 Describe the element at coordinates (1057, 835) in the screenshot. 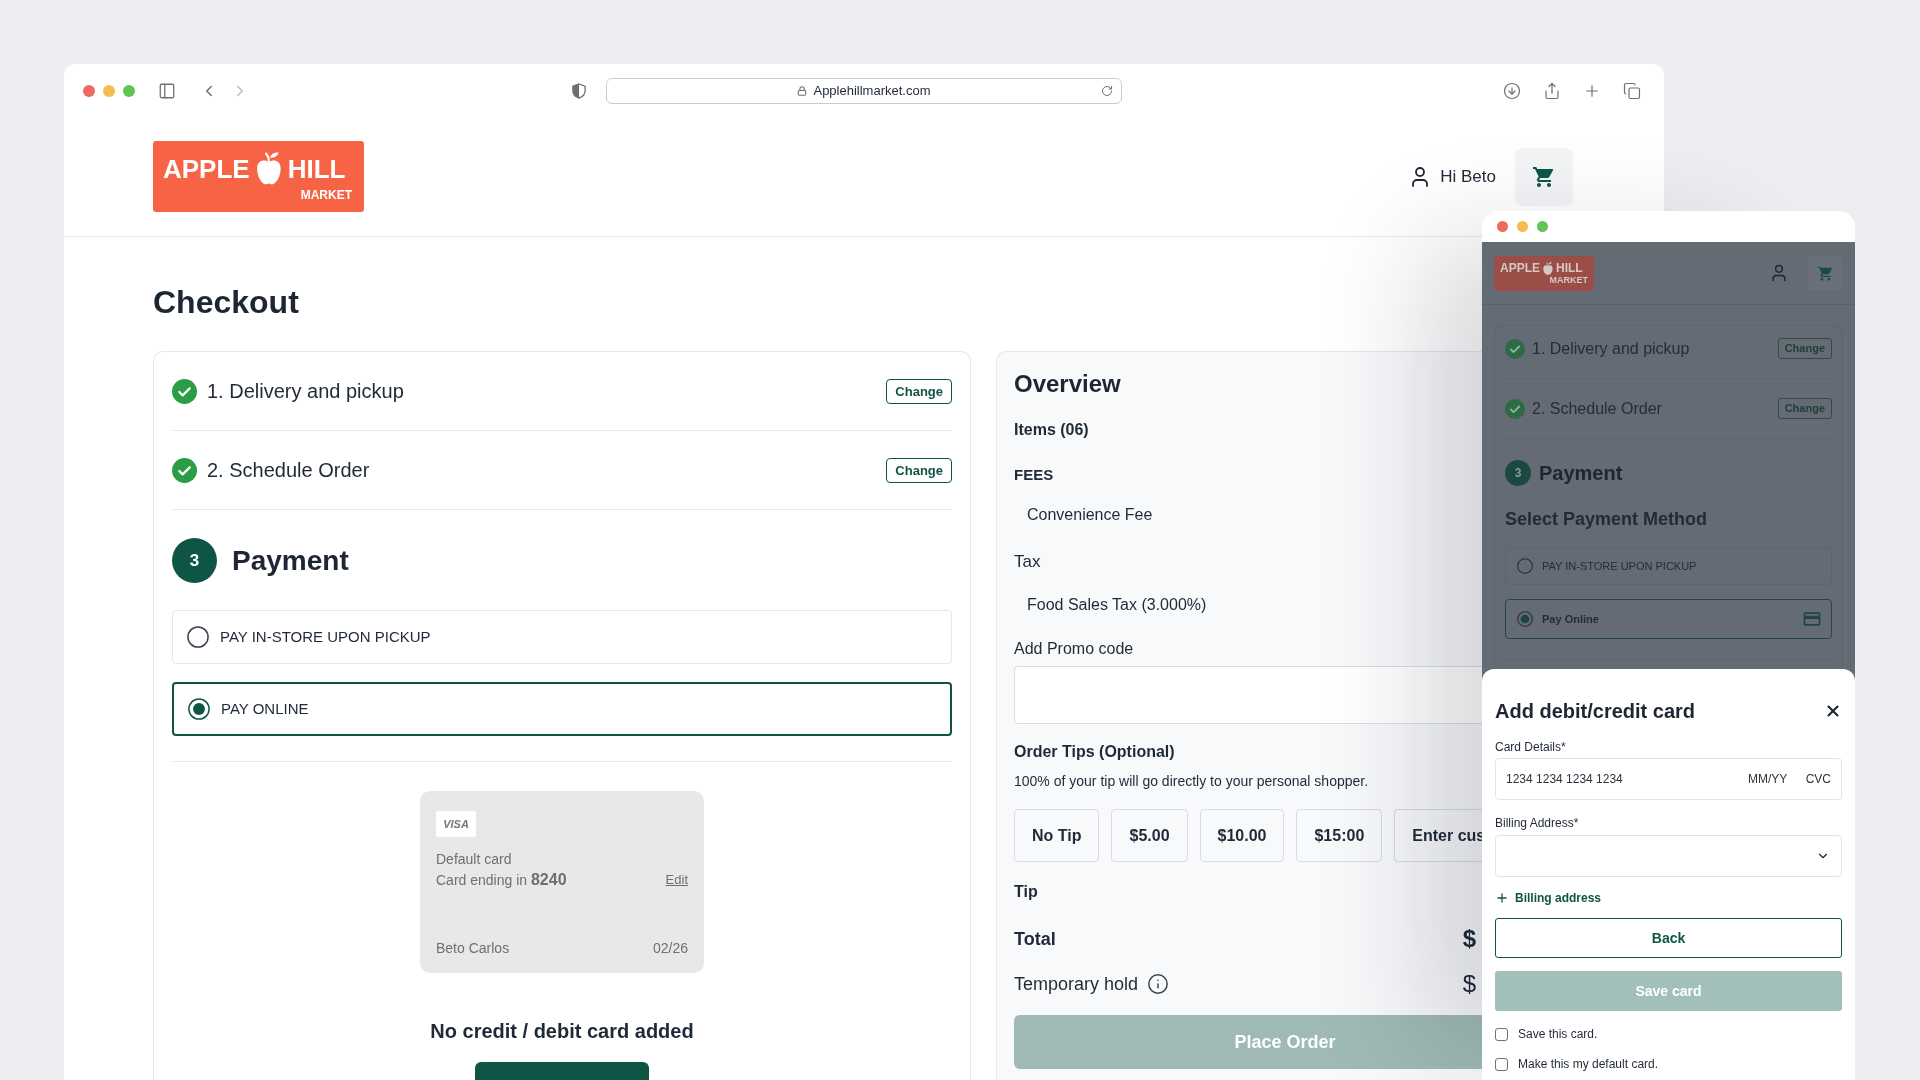

I see `tip-button: No Tip` at that location.